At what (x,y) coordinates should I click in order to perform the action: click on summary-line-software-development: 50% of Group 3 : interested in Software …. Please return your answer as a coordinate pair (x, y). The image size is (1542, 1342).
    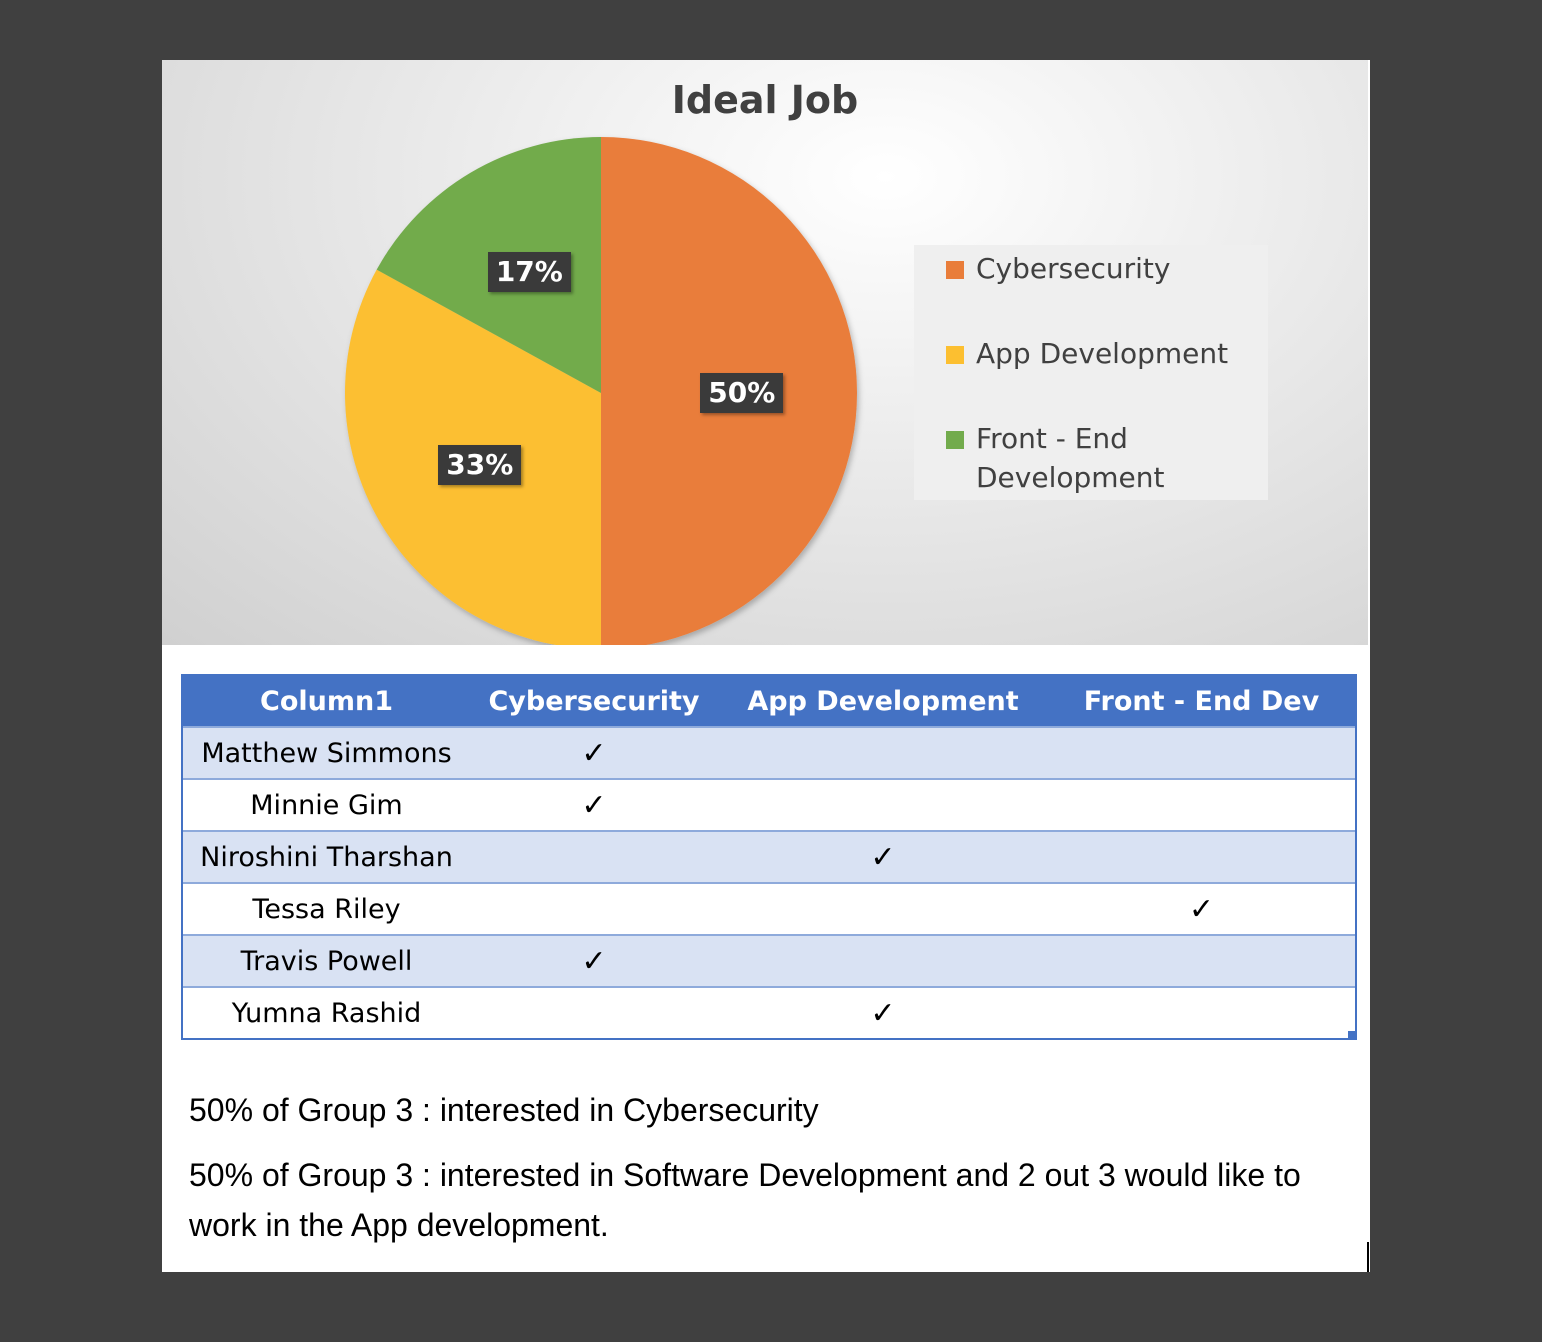
    Looking at the image, I should click on (745, 1200).